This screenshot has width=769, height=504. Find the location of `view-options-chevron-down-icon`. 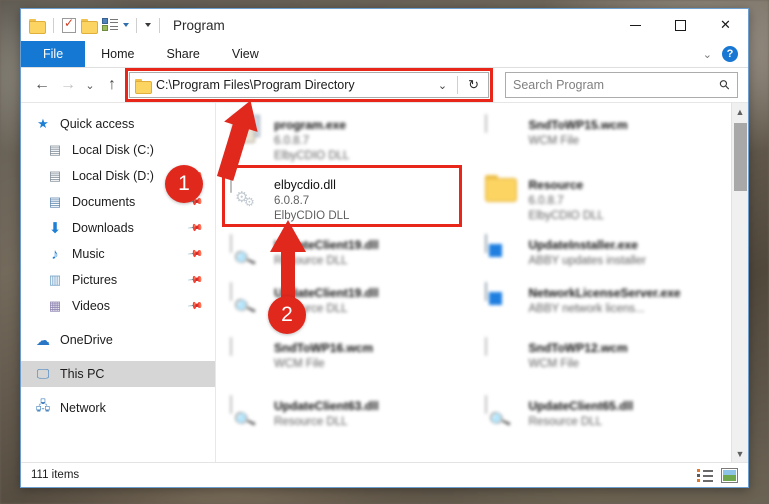

view-options-chevron-down-icon is located at coordinates (126, 25).